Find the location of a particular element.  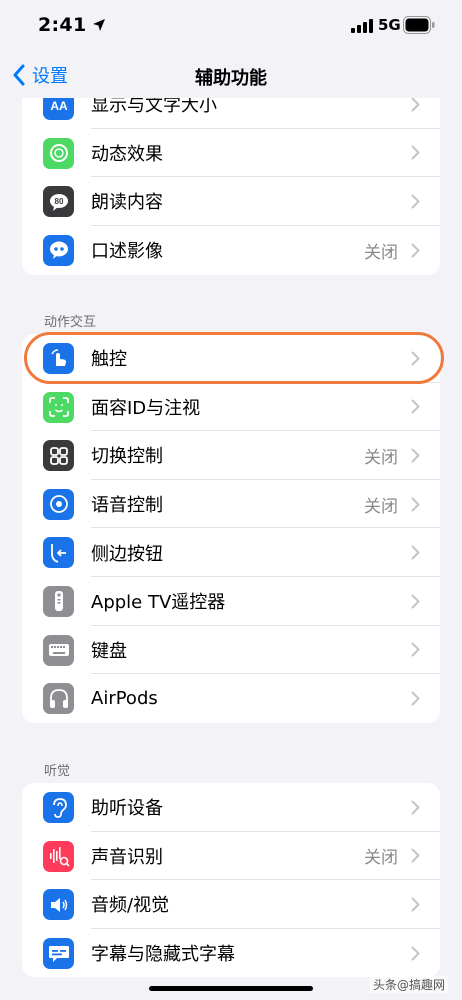

network-type: 5G is located at coordinates (389, 25).